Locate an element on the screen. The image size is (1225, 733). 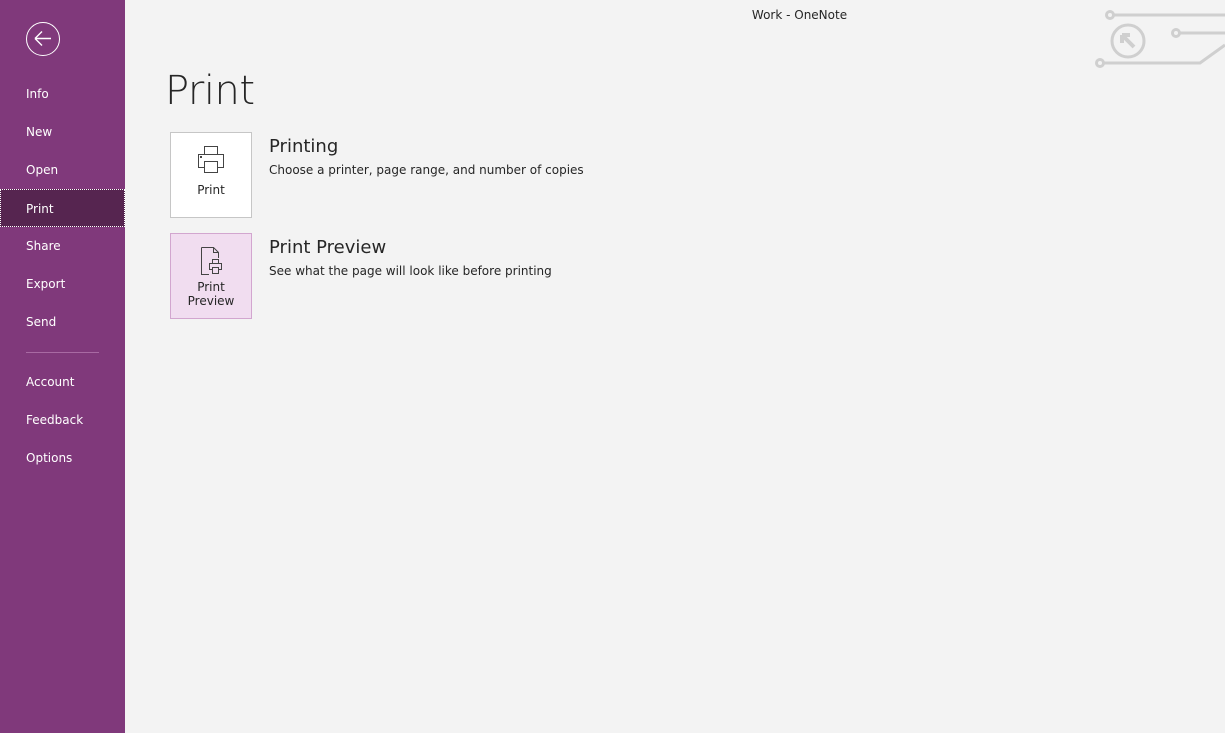
sidebar-item-info: Info is located at coordinates (62, 94).